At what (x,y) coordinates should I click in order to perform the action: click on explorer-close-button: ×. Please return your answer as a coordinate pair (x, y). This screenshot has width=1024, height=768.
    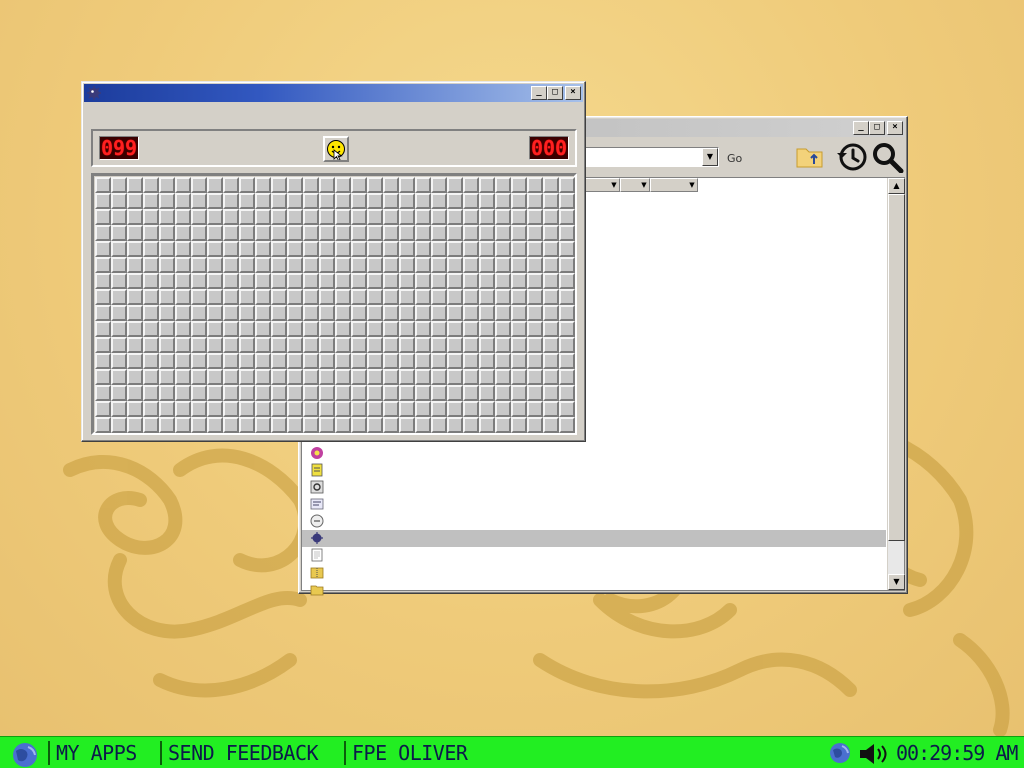
    Looking at the image, I should click on (895, 128).